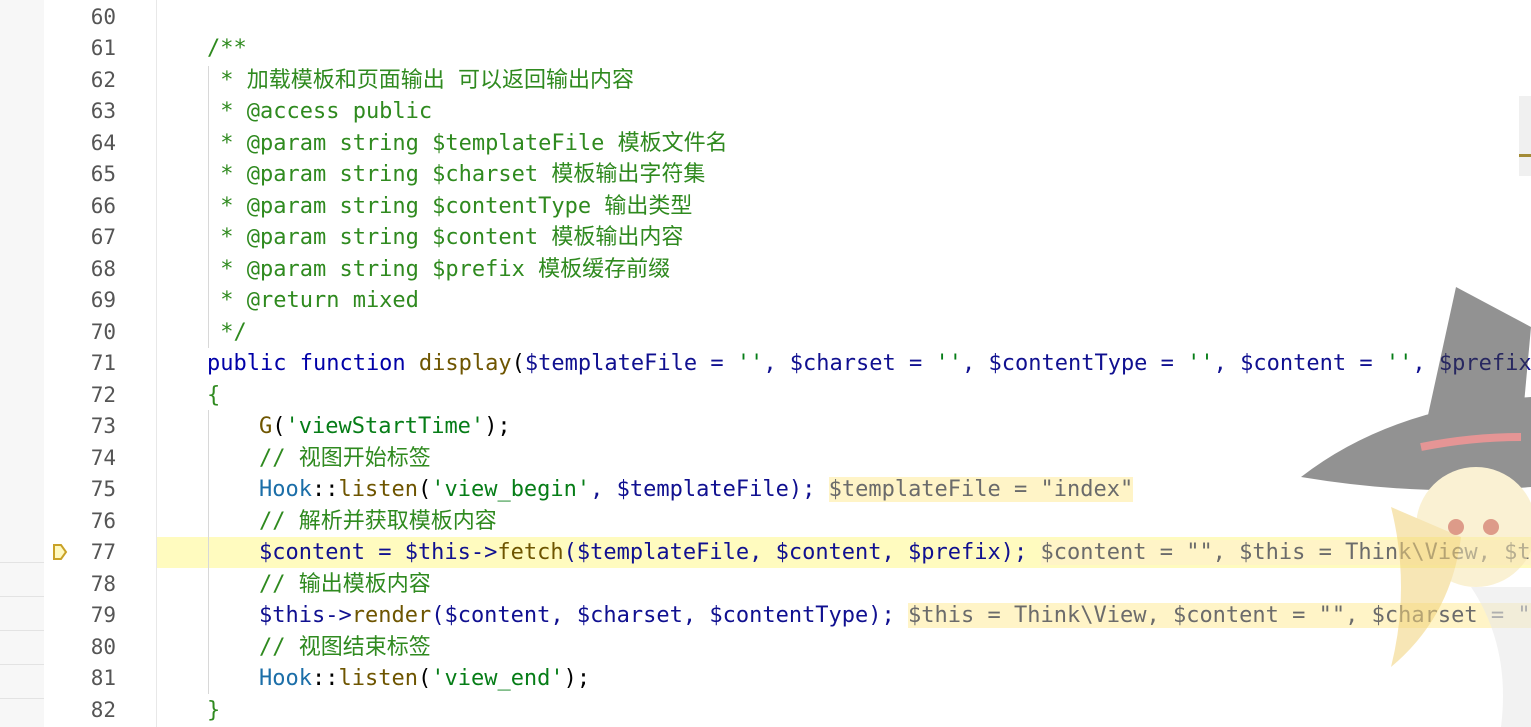 The width and height of the screenshot is (1531, 727). I want to click on args: , $templateFile);, so click(703, 489).